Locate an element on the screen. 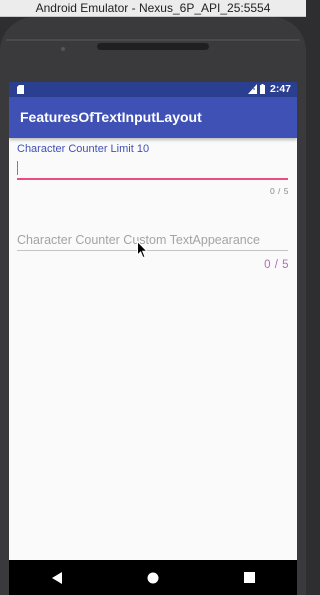 This screenshot has width=320, height=595. recents-button is located at coordinates (249, 577).